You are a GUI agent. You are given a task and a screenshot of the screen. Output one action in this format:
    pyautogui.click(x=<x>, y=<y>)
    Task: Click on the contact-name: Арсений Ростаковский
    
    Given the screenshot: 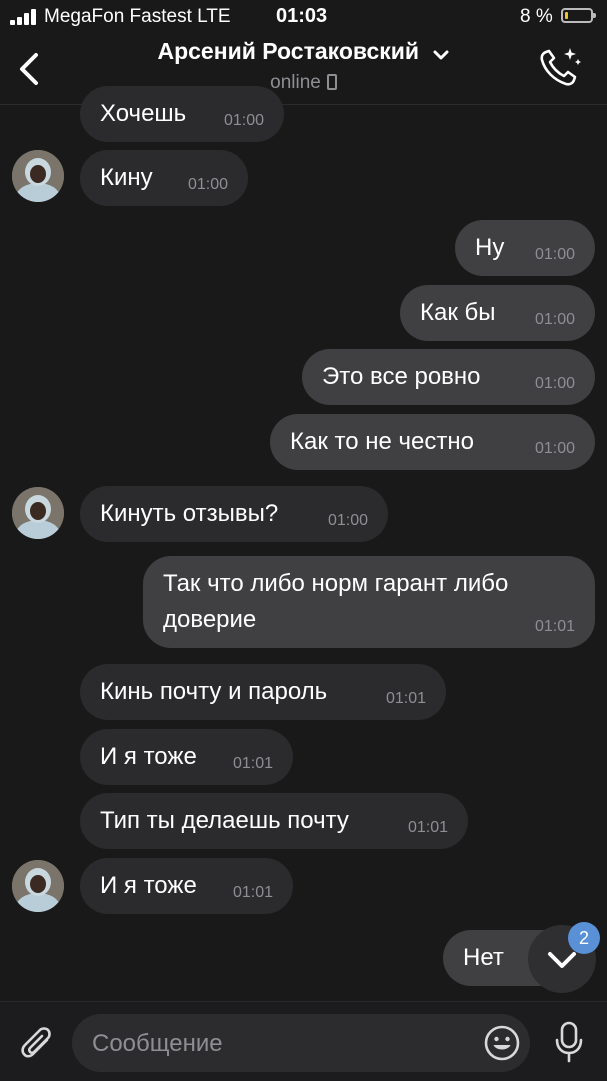 What is the action you would take?
    pyautogui.click(x=288, y=51)
    